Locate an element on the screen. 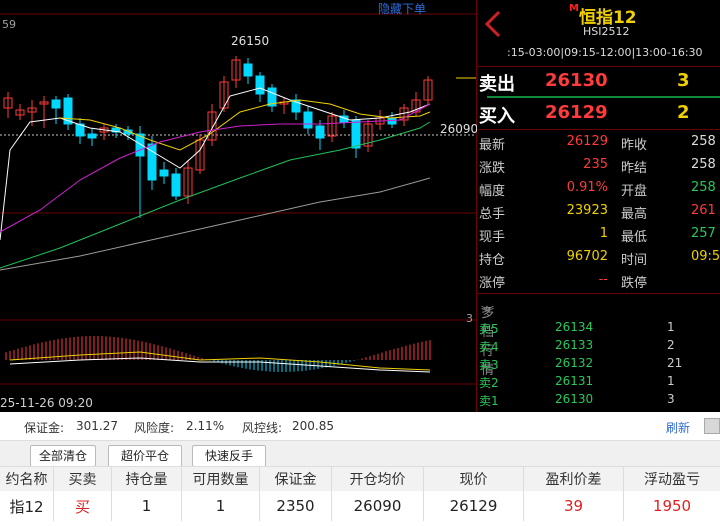 The height and width of the screenshot is (526, 720). depth-row: 卖5 26134 1 is located at coordinates (598, 328).